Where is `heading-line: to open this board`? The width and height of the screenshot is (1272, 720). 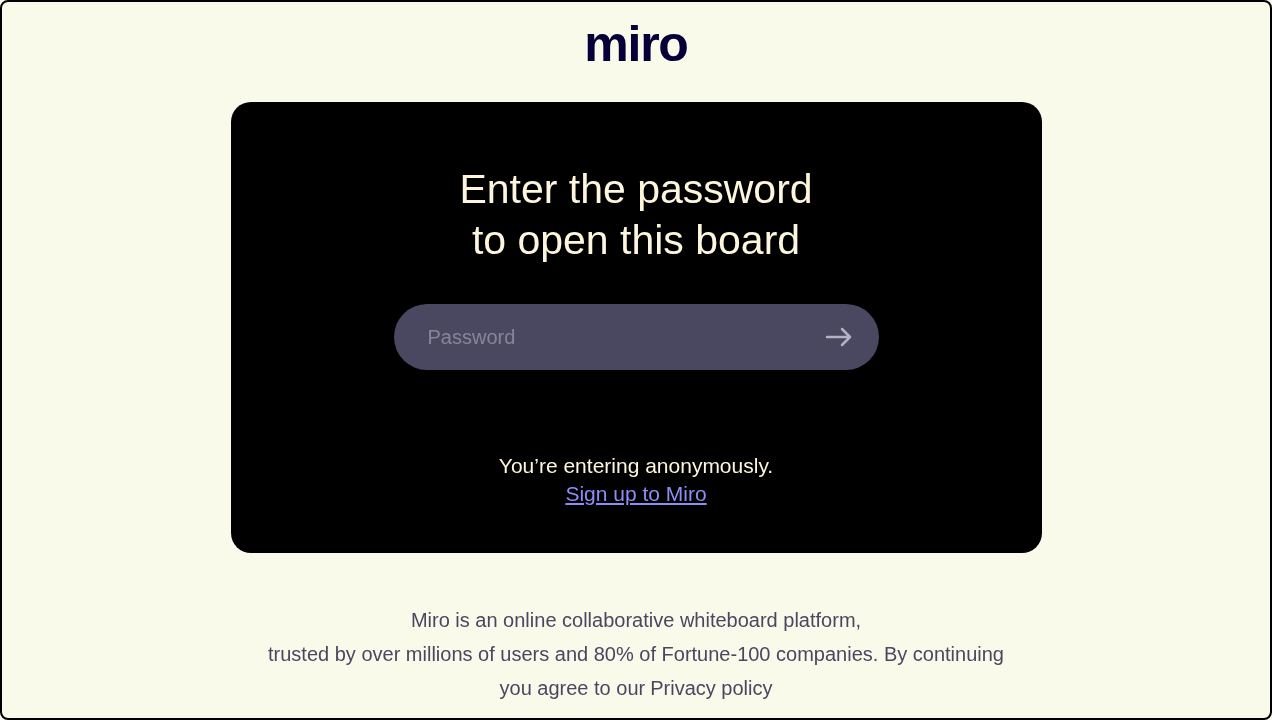 heading-line: to open this board is located at coordinates (636, 240).